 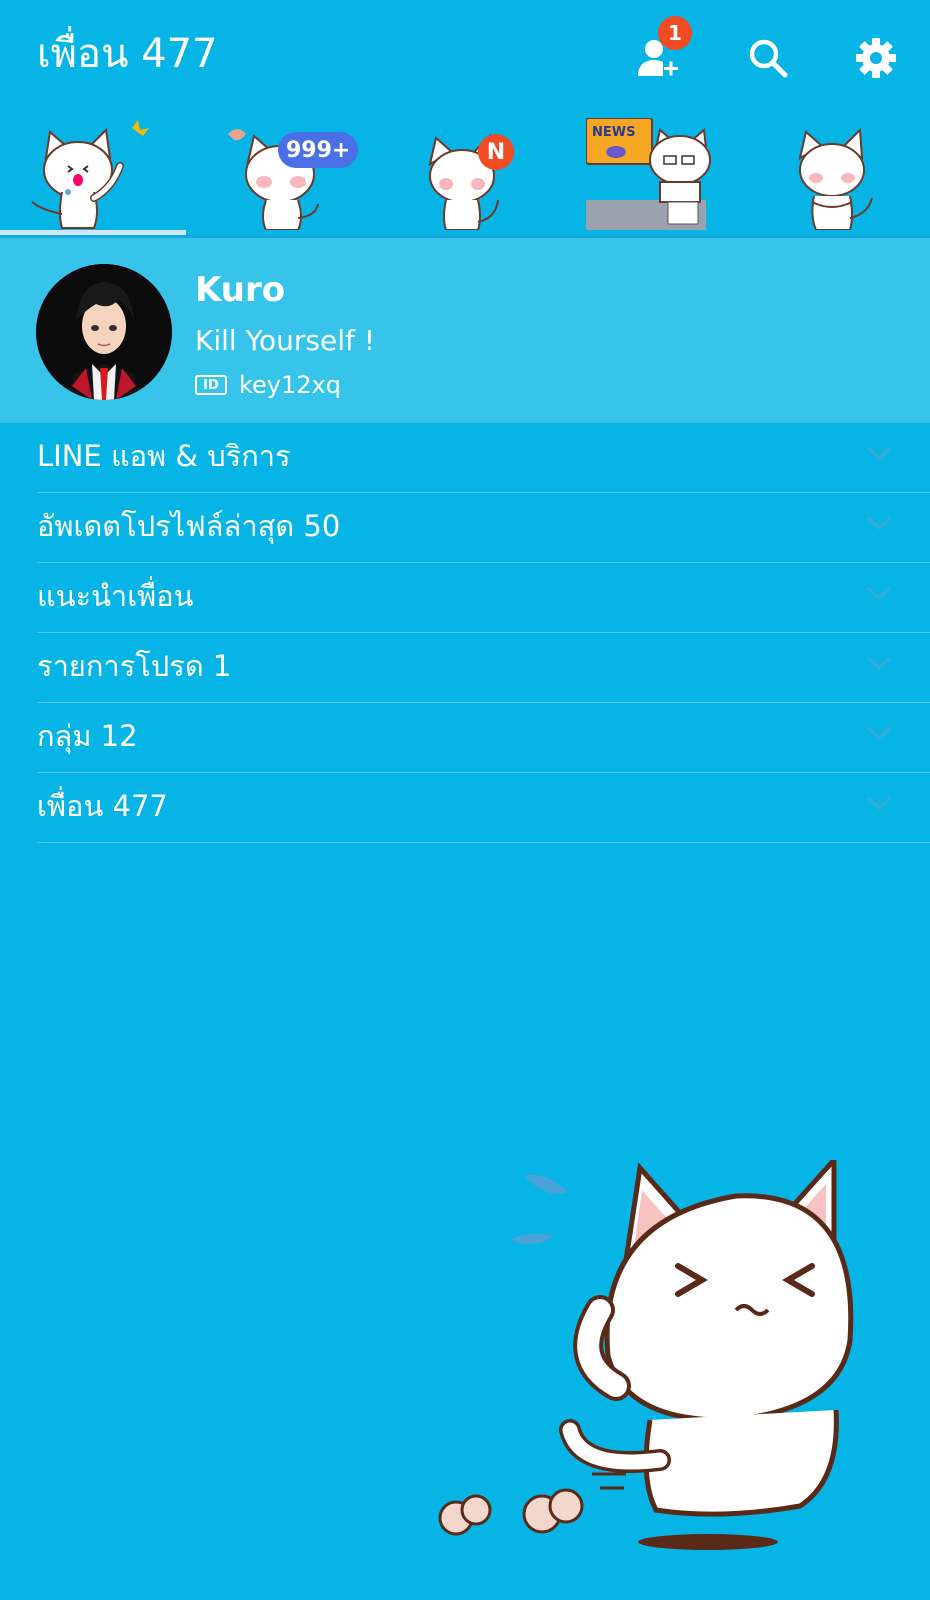 I want to click on svg-text: NEWS, so click(x=613, y=132).